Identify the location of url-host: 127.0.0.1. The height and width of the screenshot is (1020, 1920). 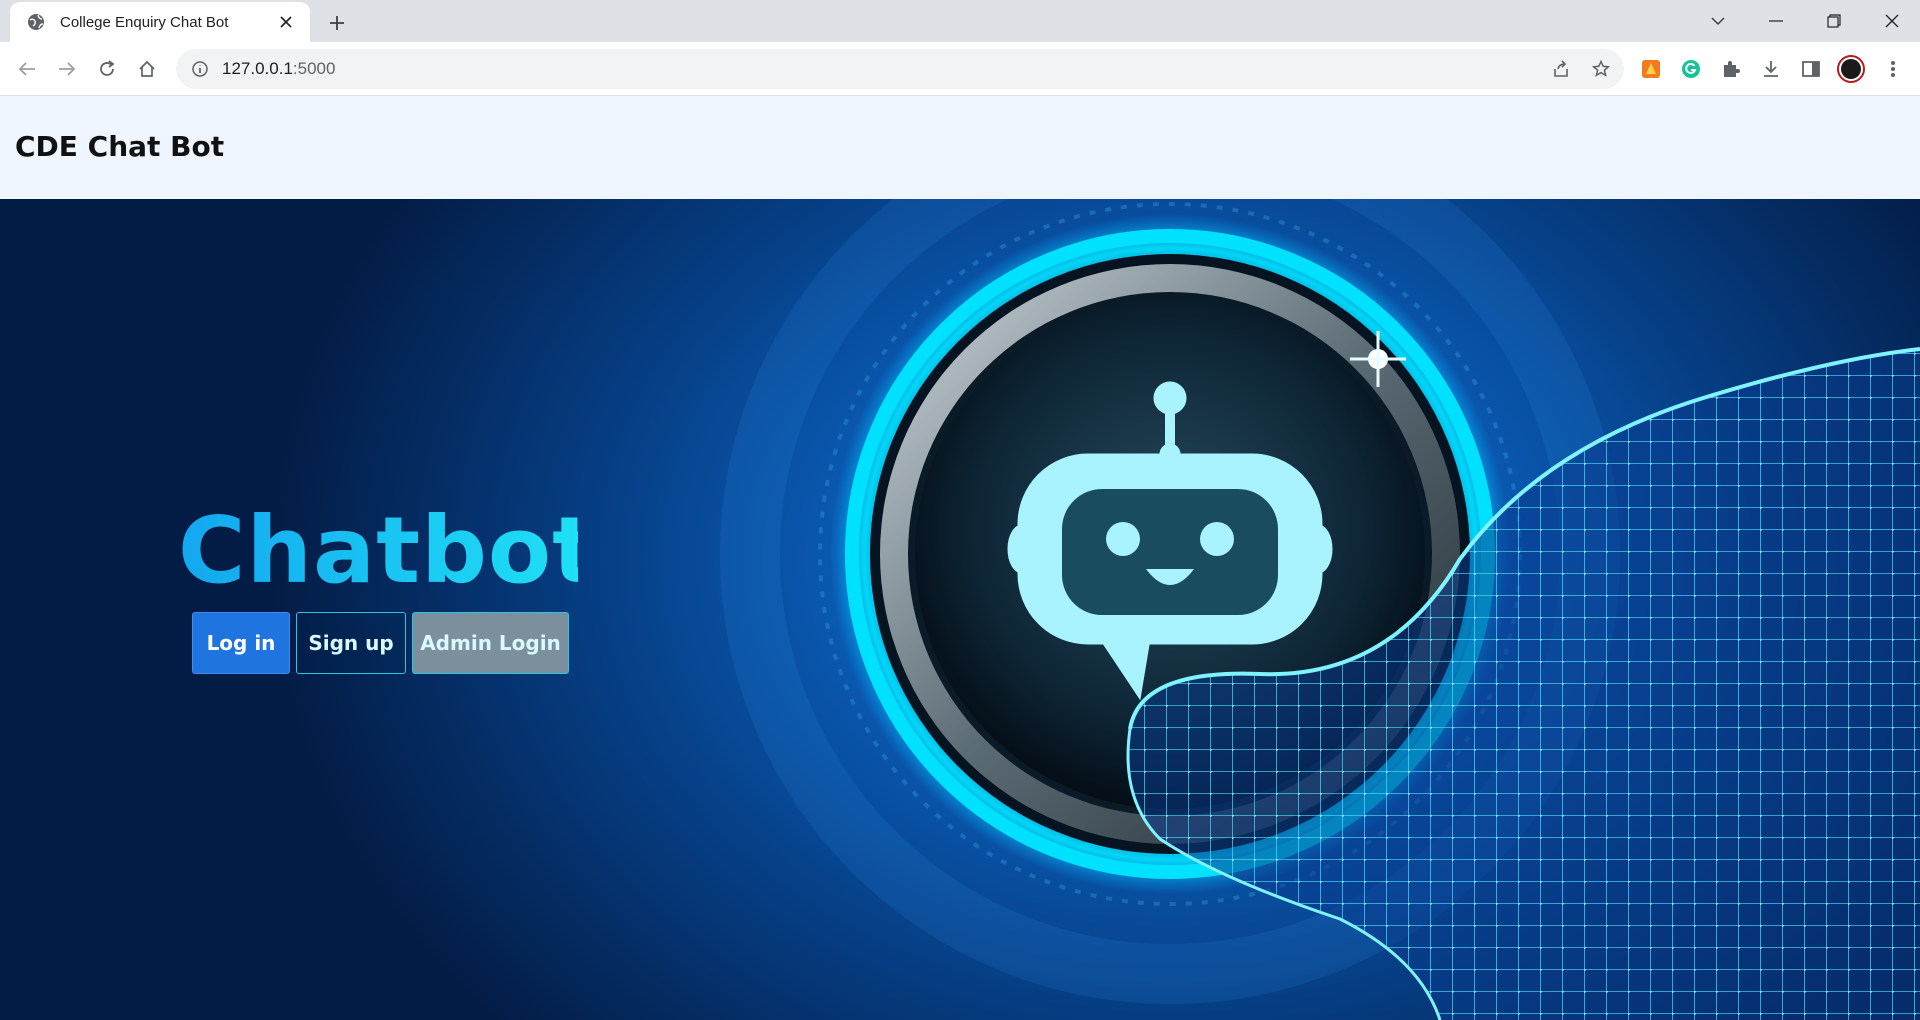
(257, 68).